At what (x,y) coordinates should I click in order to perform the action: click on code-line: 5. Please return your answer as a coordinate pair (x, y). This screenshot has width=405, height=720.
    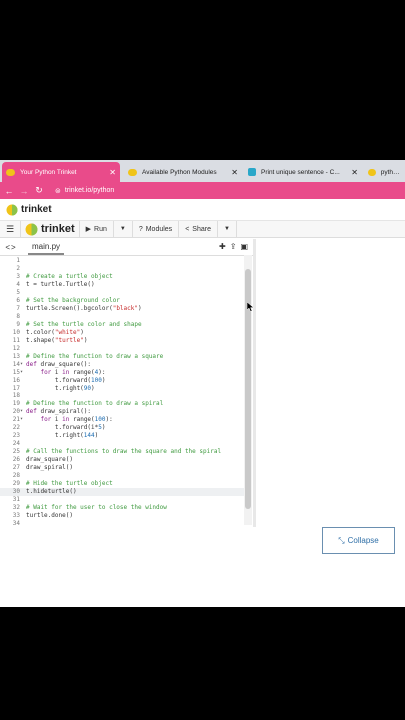
    Looking at the image, I should click on (125, 293).